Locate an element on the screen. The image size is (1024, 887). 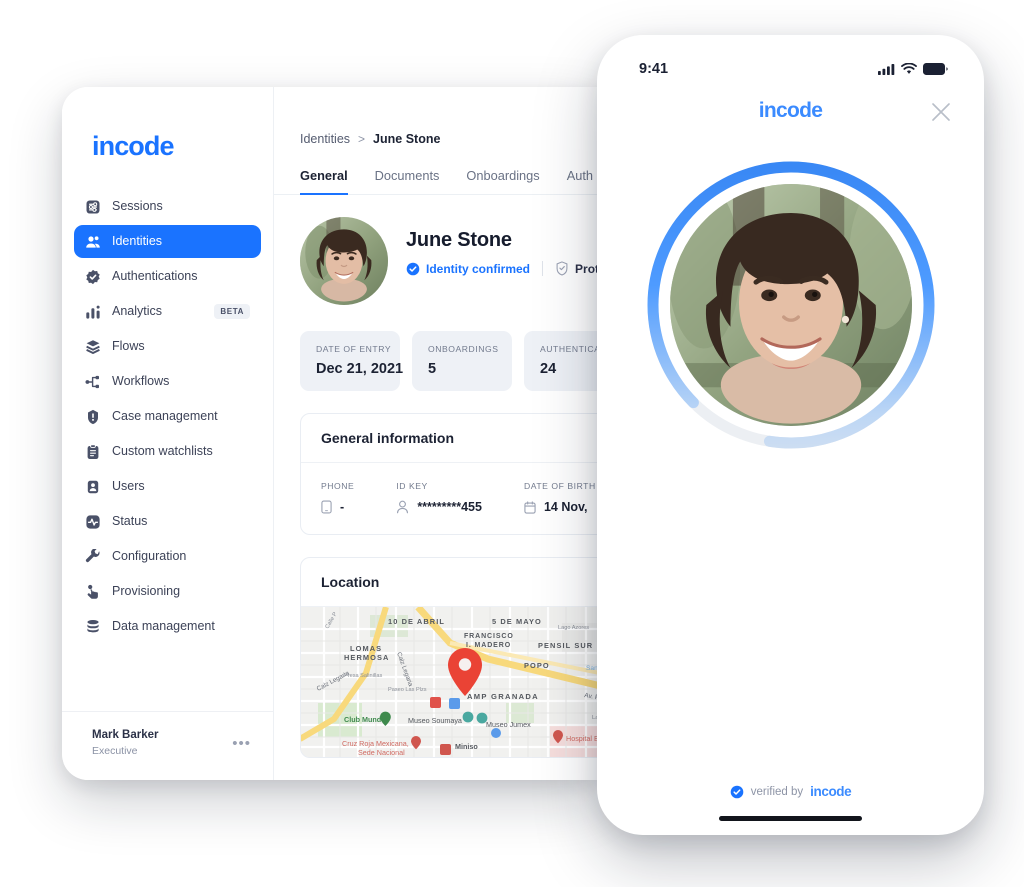
stat-card-authentications: AUTHENTICATION 24 is located at coordinates (560, 361).